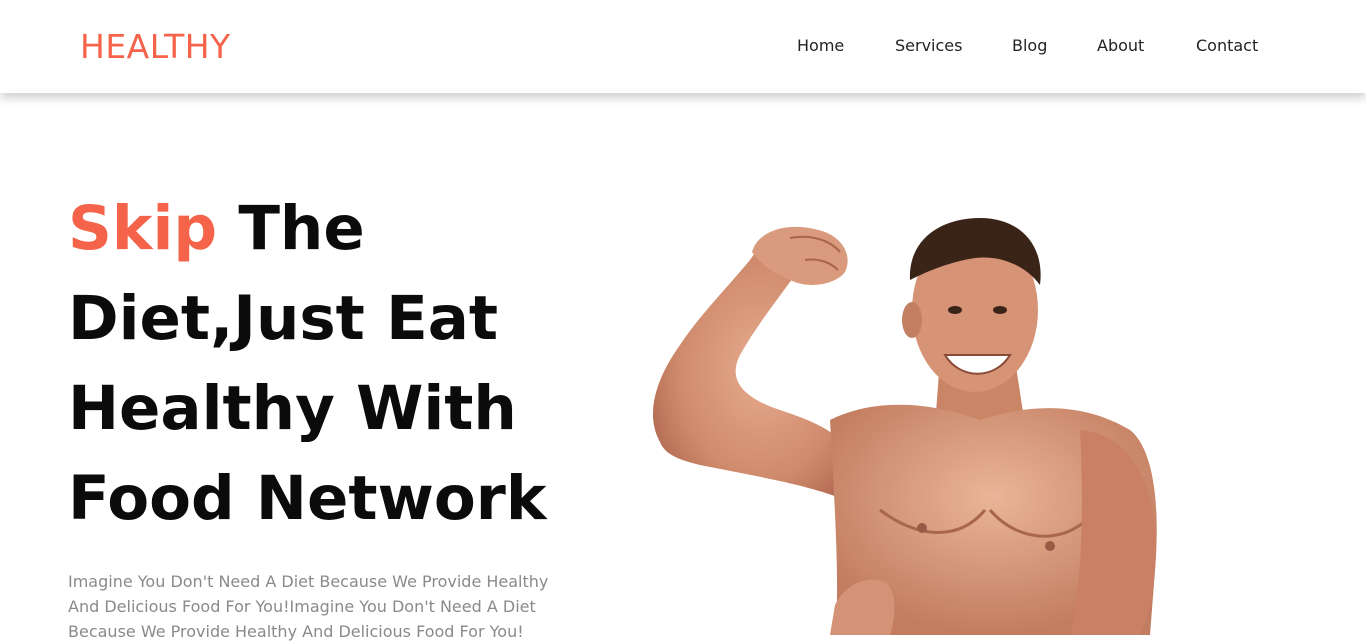  What do you see at coordinates (1120, 46) in the screenshot?
I see `nav-link-about: About` at bounding box center [1120, 46].